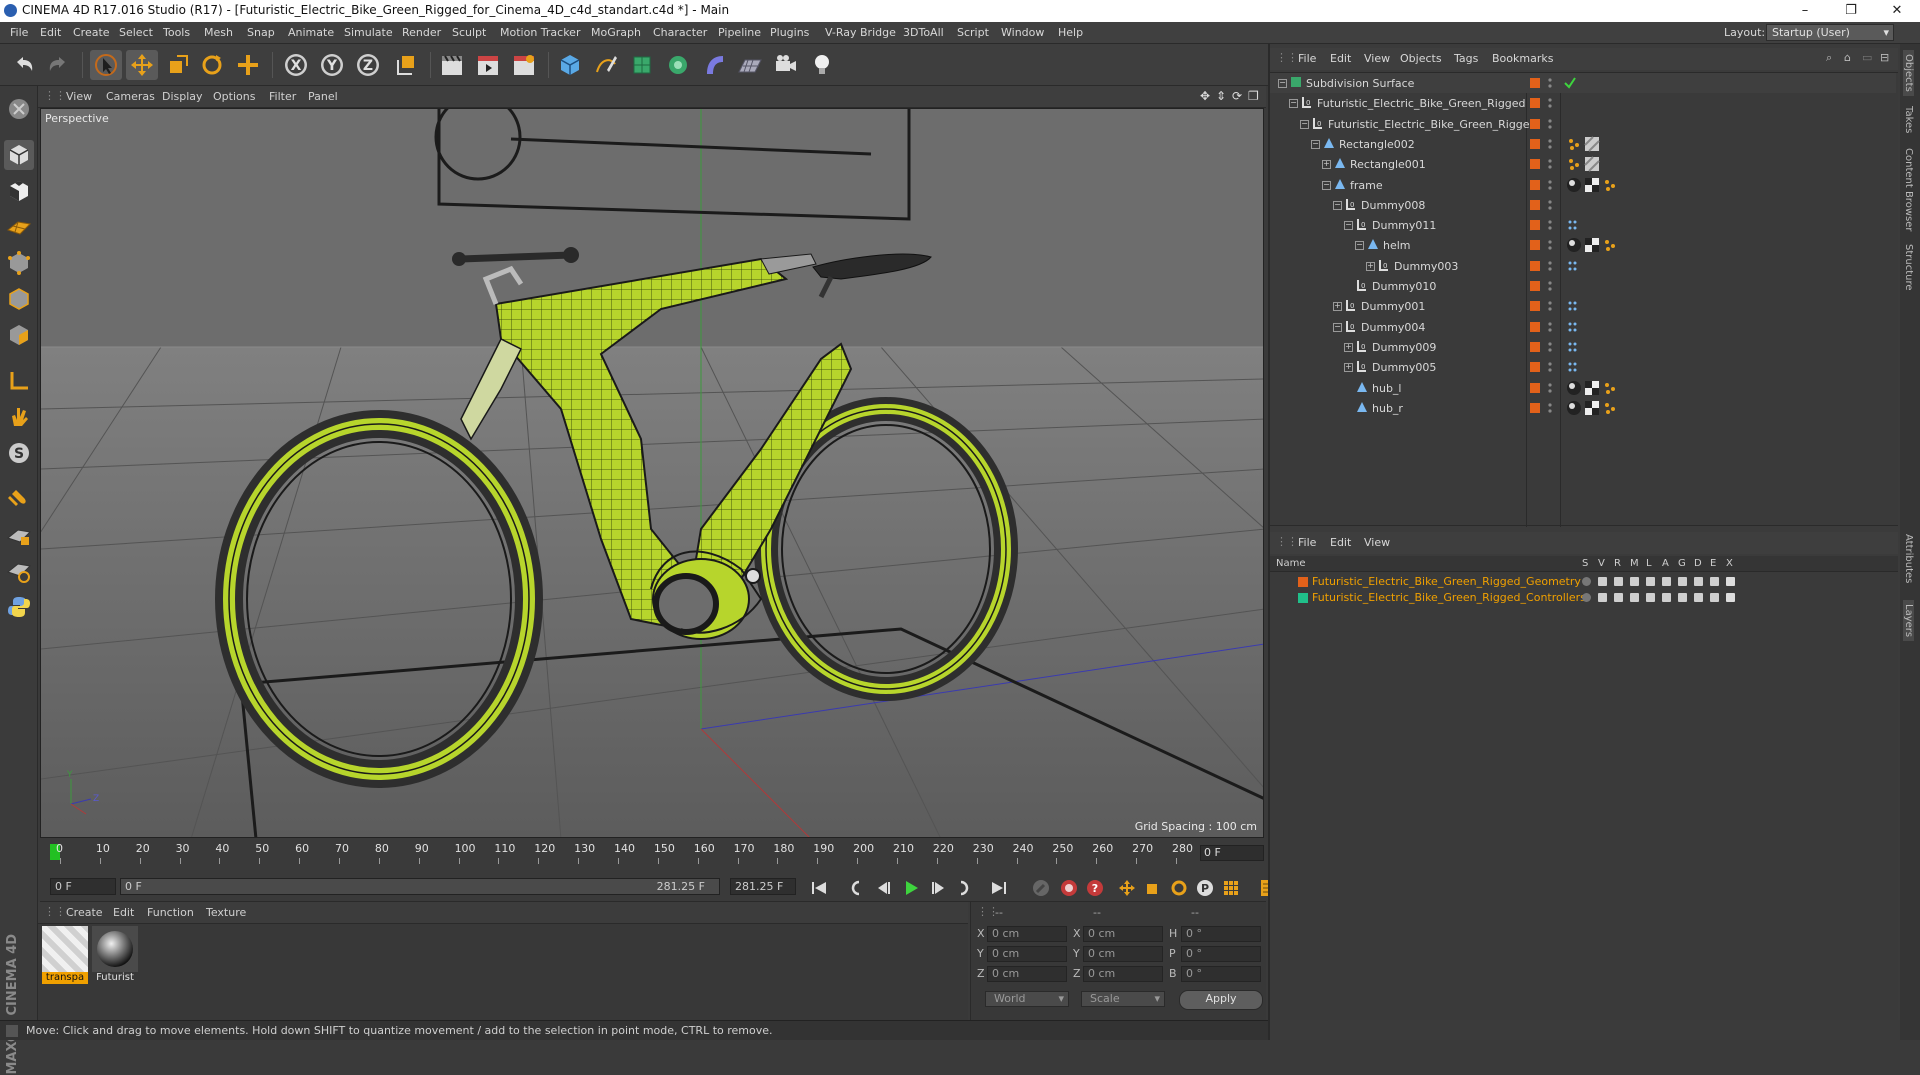 The height and width of the screenshot is (1075, 1920). I want to click on layer-menu-file: File, so click(1307, 542).